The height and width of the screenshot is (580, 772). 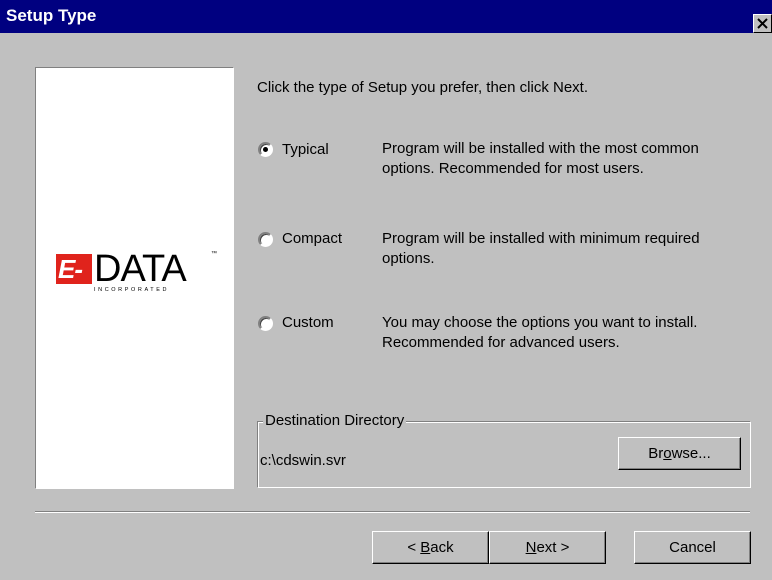 I want to click on radio-selected-dot, so click(x=265, y=149).